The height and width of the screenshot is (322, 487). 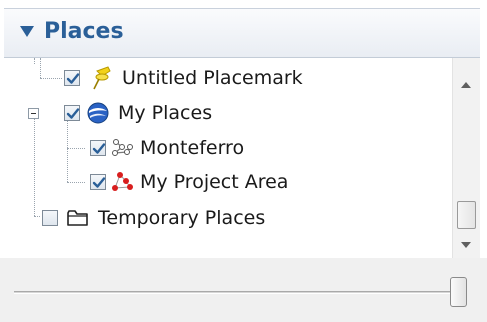 I want to click on checkbox-monteferro, so click(x=98, y=148).